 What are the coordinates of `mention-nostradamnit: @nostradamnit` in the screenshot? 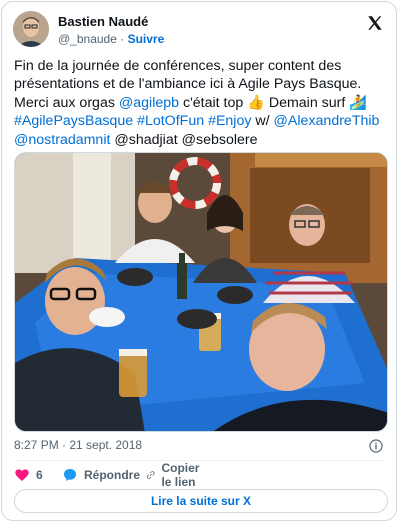 It's located at (62, 140).